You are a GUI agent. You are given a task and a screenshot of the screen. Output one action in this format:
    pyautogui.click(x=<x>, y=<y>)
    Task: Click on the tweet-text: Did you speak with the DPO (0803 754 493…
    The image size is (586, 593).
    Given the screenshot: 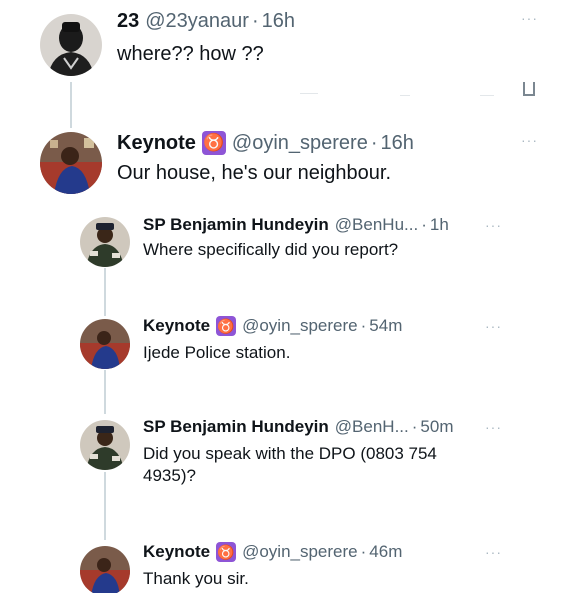 What is the action you would take?
    pyautogui.click(x=290, y=464)
    